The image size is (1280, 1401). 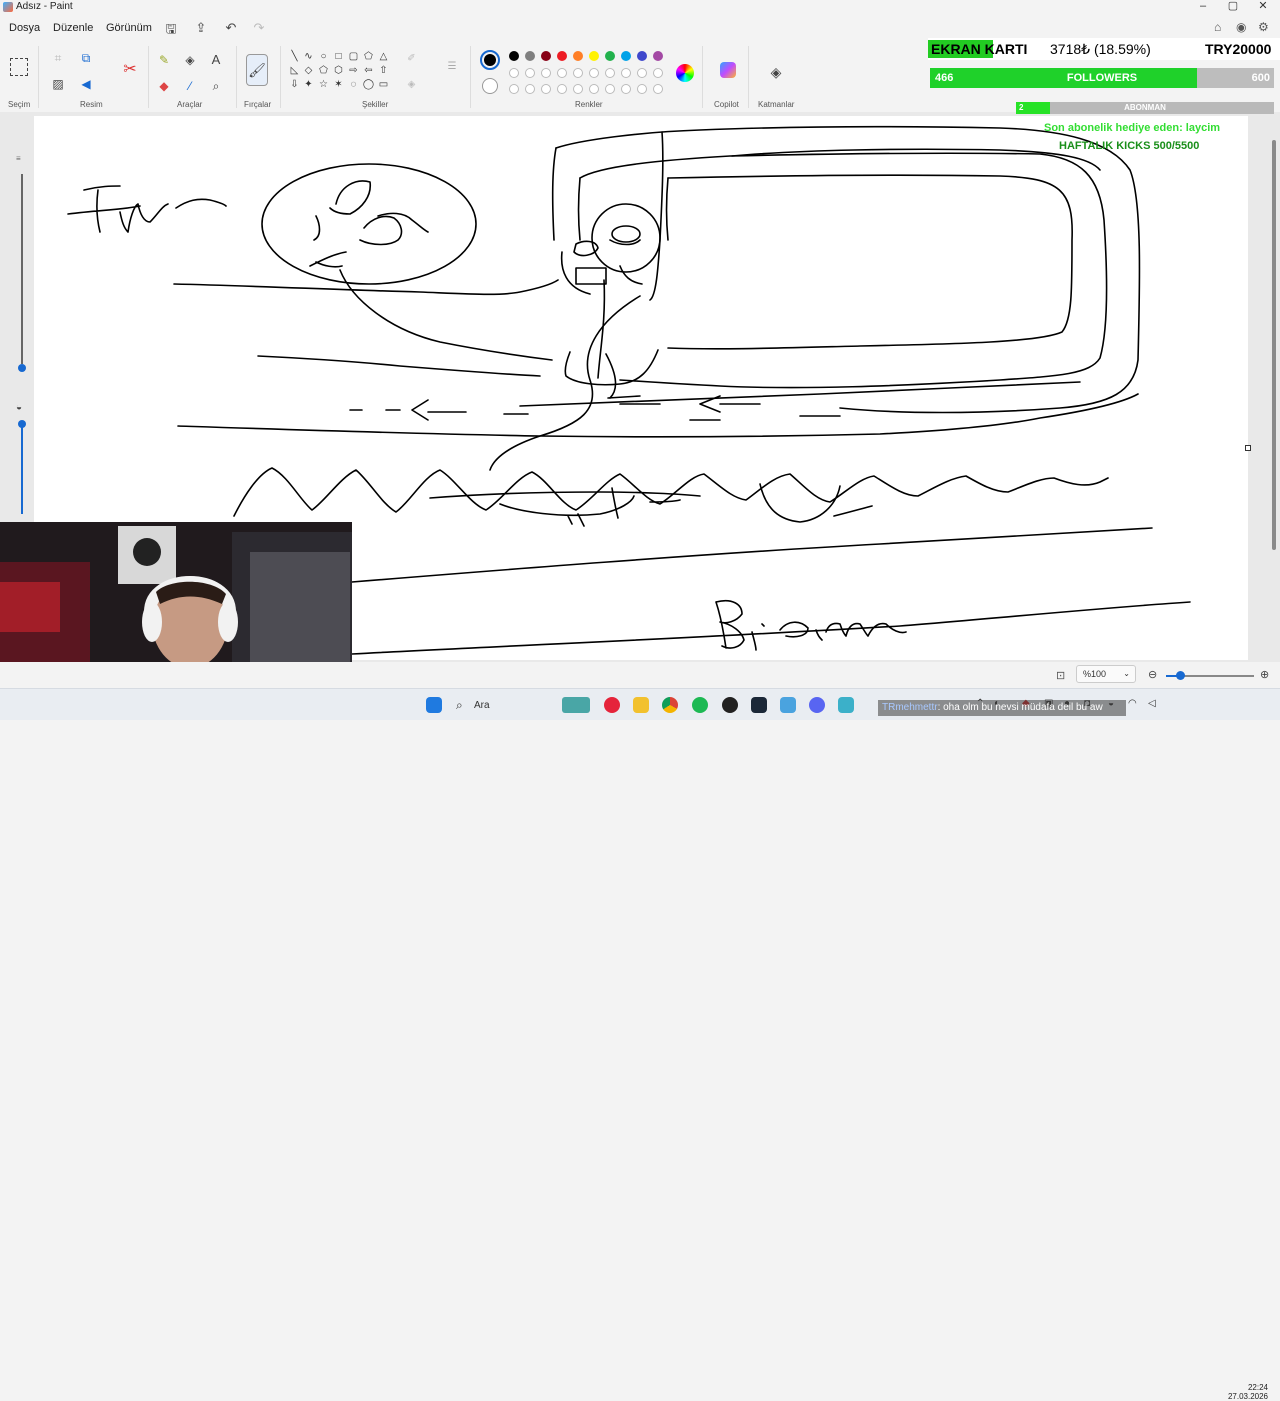 What do you see at coordinates (670, 705) in the screenshot?
I see `chrome-icon` at bounding box center [670, 705].